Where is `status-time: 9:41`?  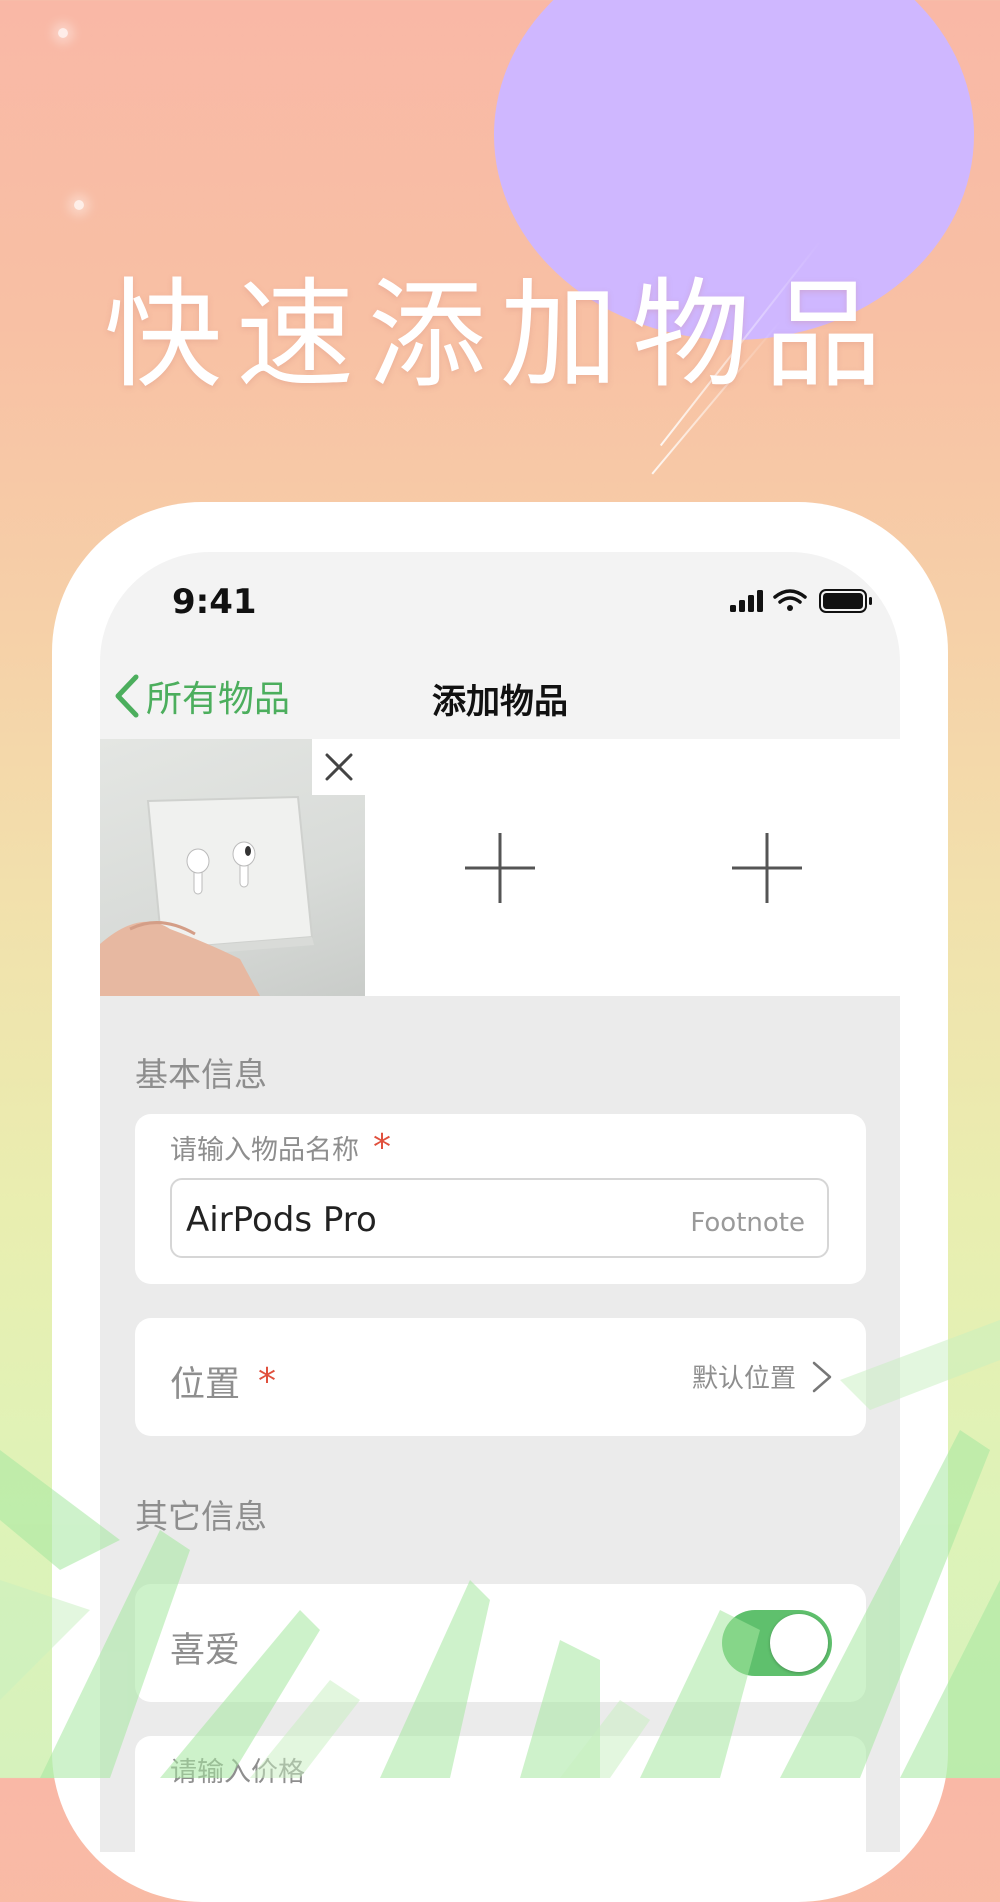 status-time: 9:41 is located at coordinates (214, 602).